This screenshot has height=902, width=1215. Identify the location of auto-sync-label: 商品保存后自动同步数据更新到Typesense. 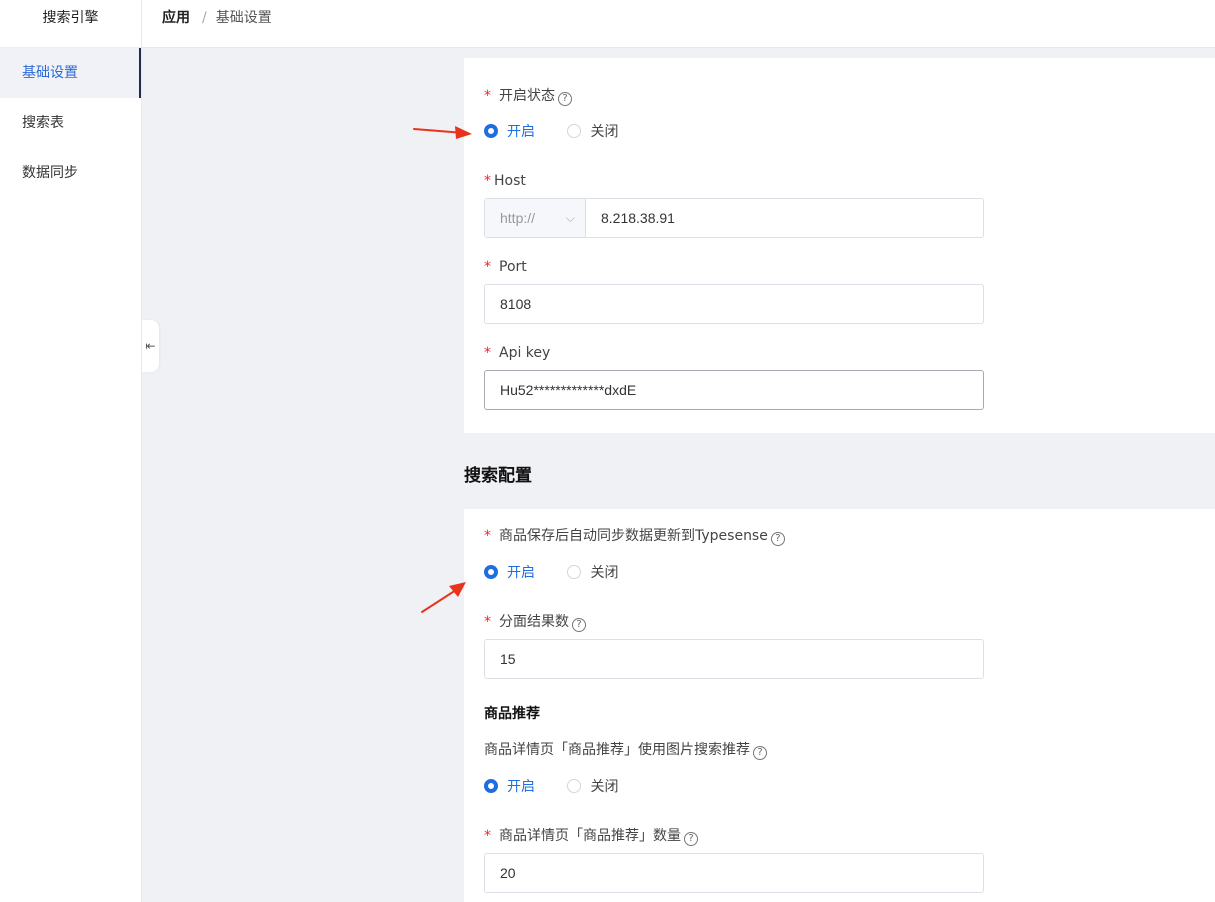
(633, 536).